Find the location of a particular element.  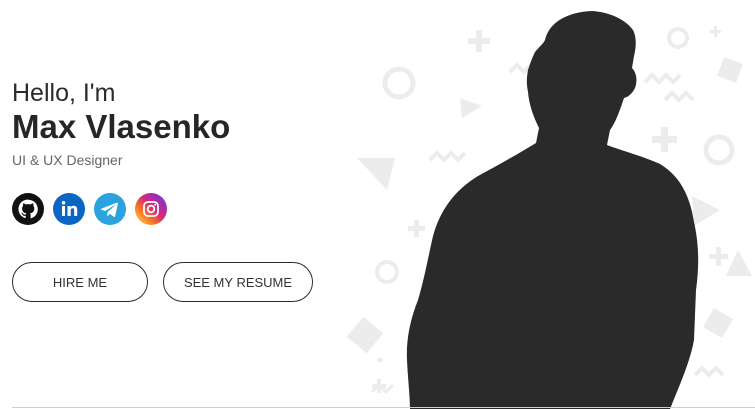

instagram-icon is located at coordinates (151, 209).